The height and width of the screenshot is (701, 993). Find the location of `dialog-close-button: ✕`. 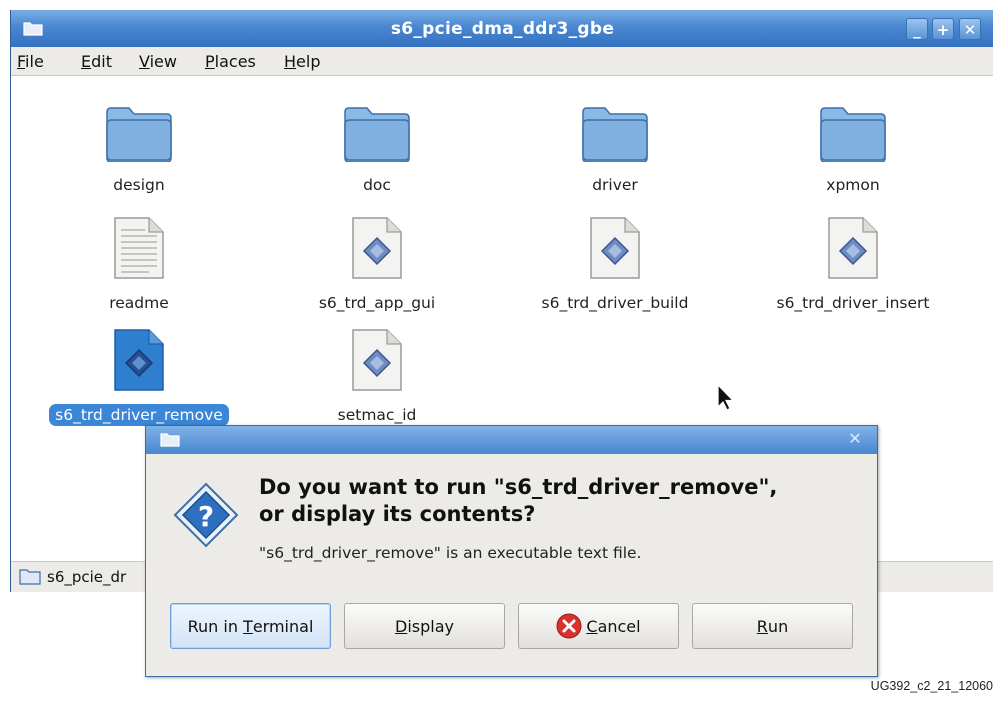

dialog-close-button: ✕ is located at coordinates (855, 439).